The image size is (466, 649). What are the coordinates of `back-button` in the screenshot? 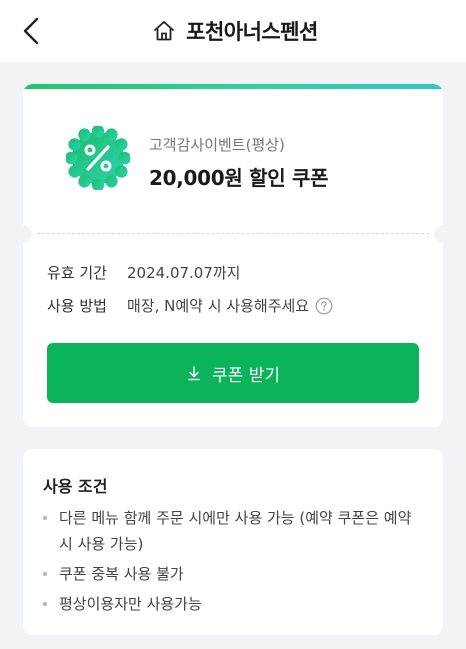 It's located at (31, 31).